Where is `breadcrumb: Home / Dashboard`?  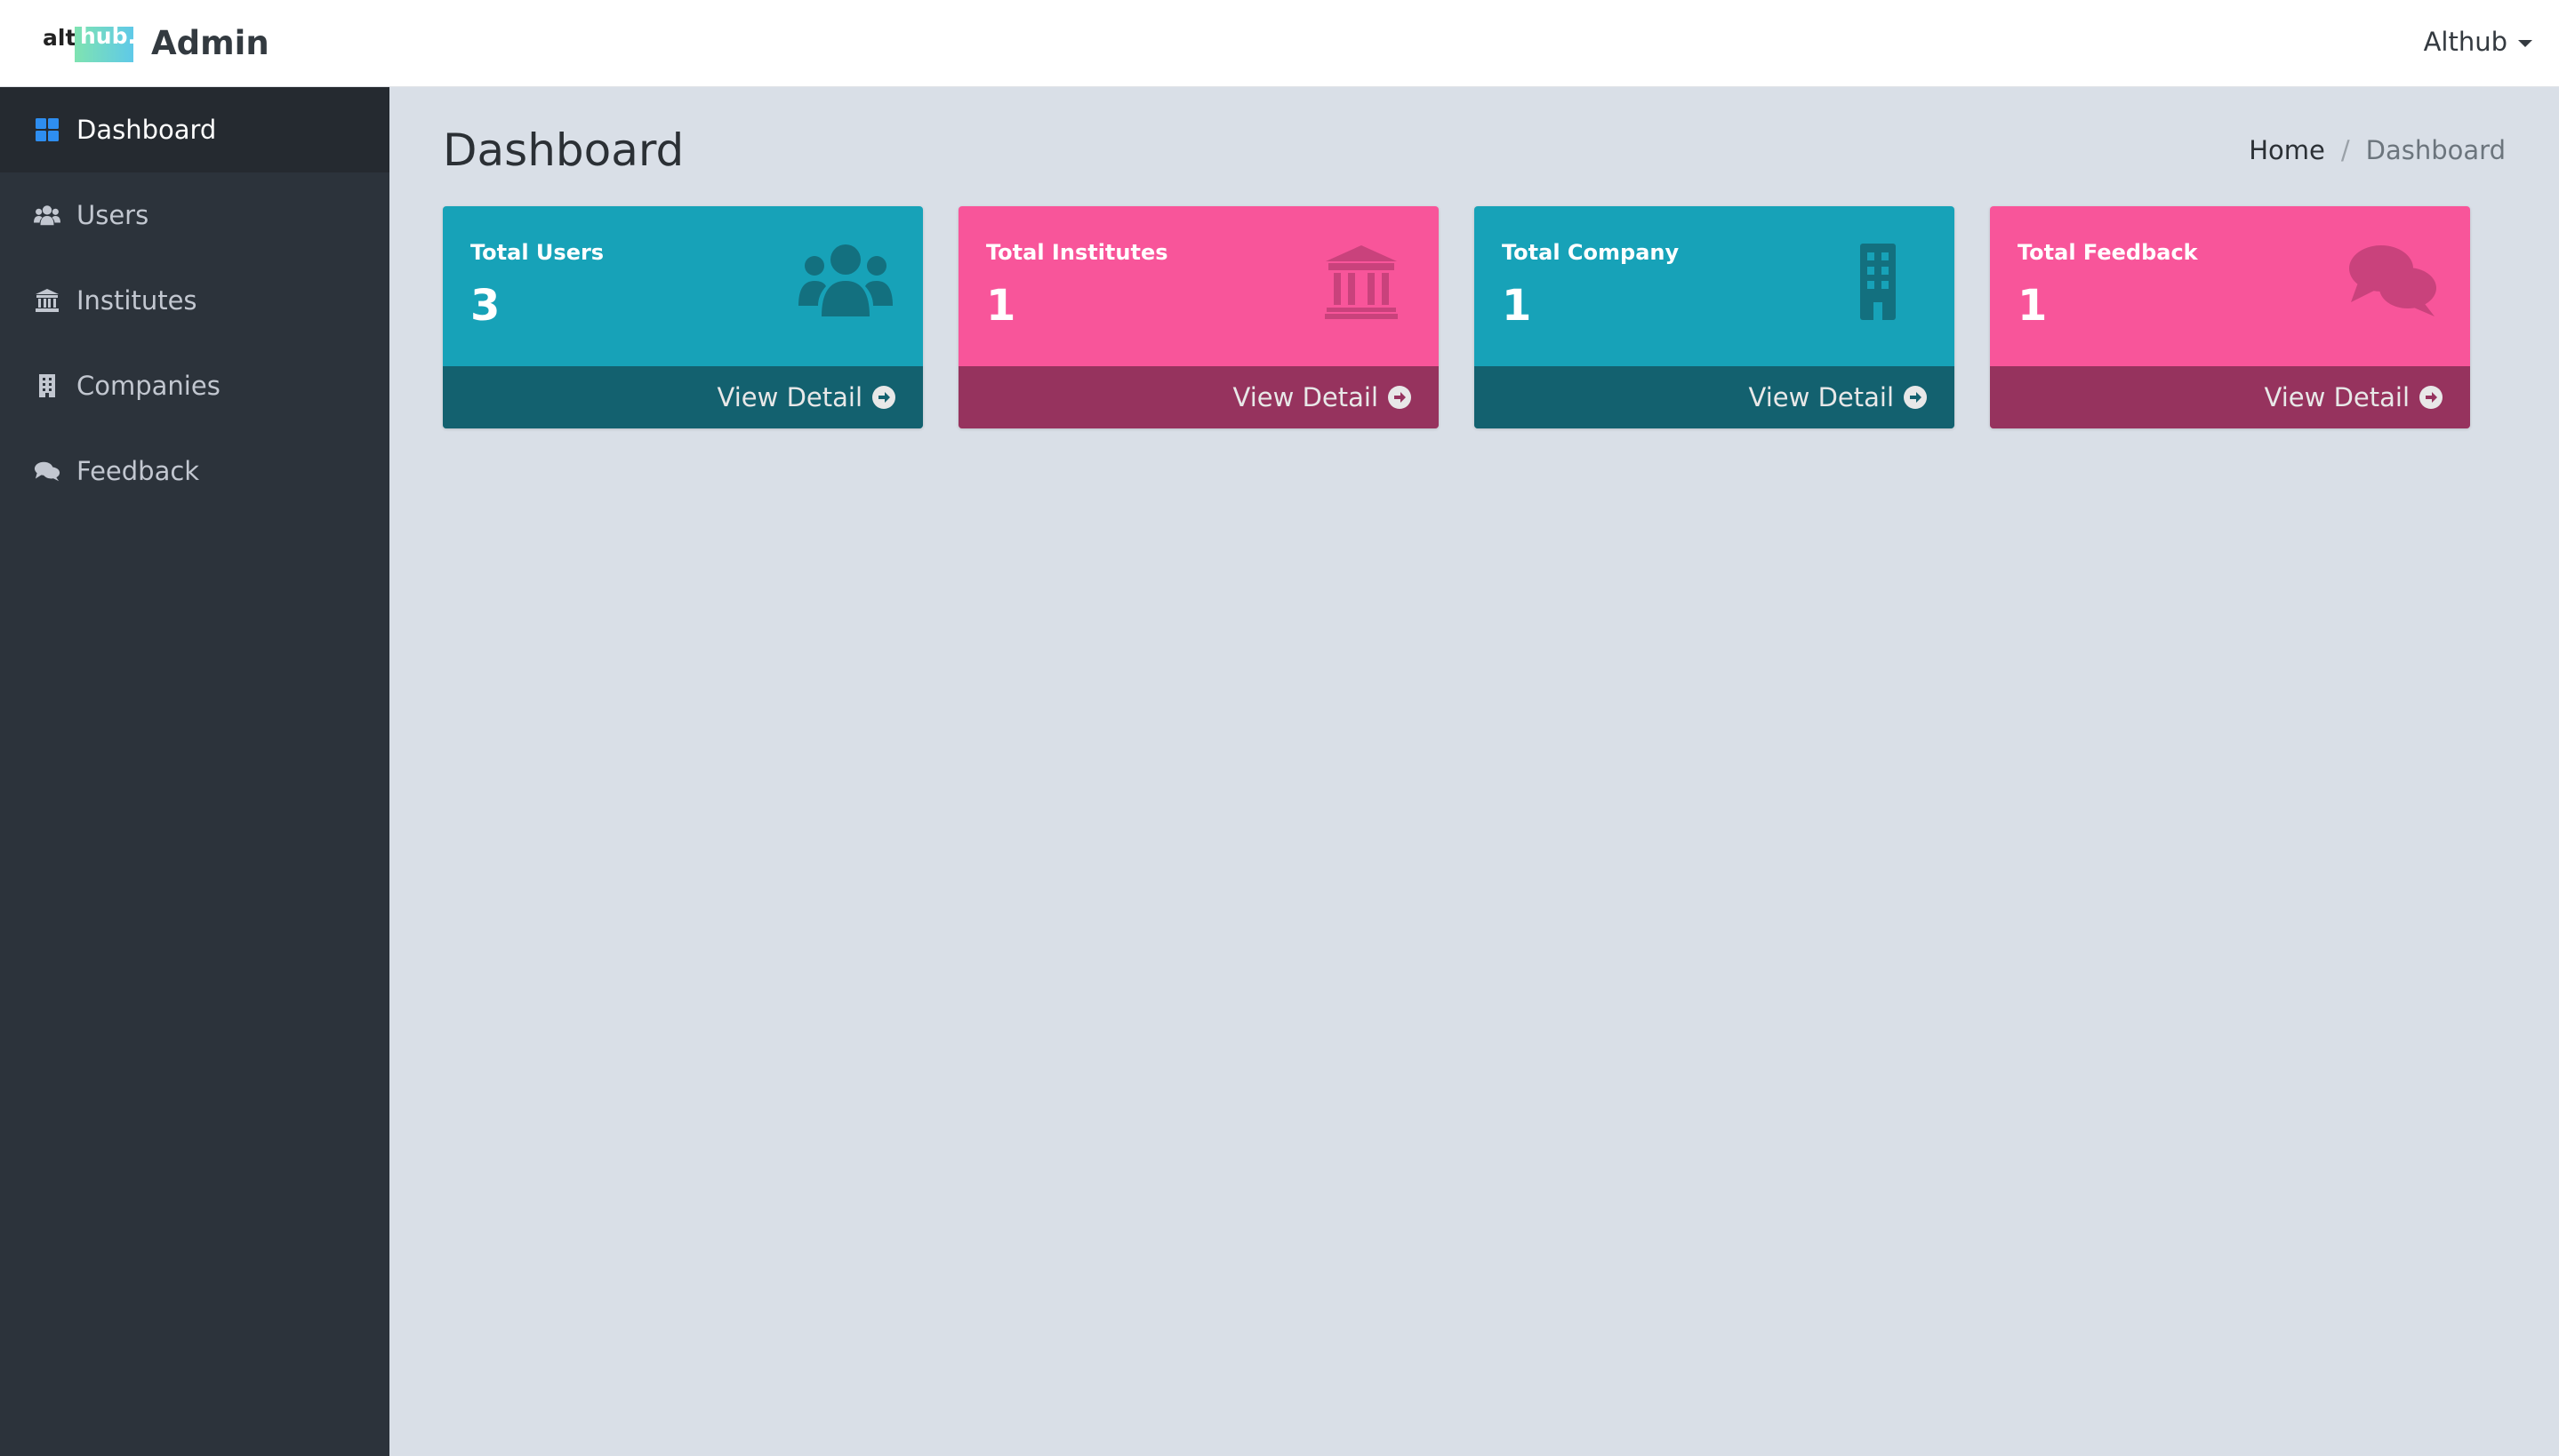
breadcrumb: Home / Dashboard is located at coordinates (2377, 150).